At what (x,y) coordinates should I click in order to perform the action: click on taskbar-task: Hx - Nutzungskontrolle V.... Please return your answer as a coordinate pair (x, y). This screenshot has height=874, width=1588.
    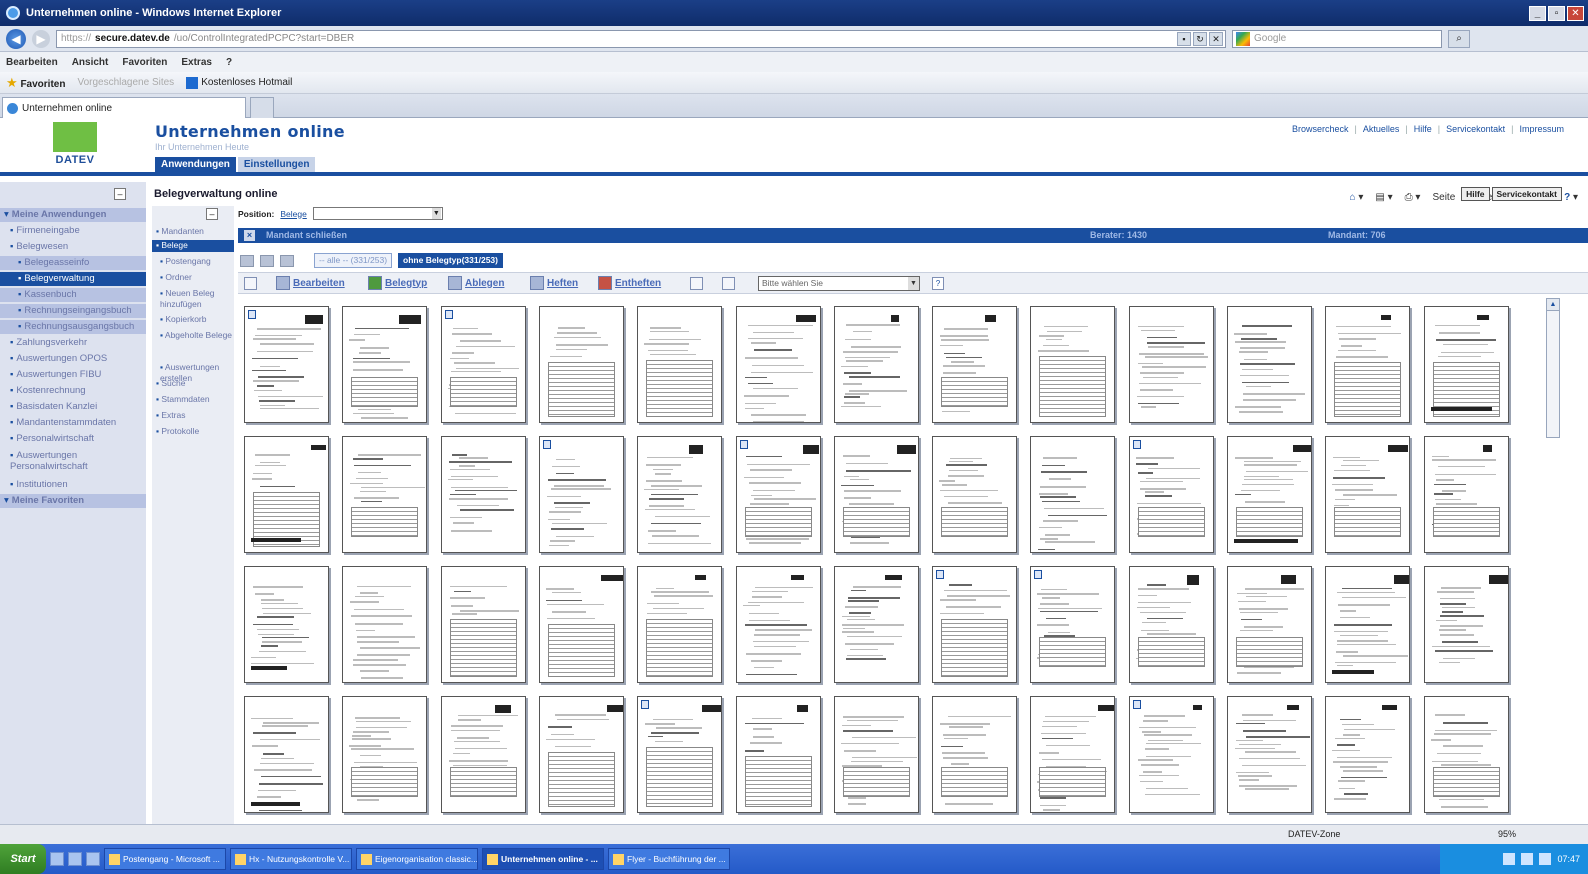
    Looking at the image, I should click on (291, 859).